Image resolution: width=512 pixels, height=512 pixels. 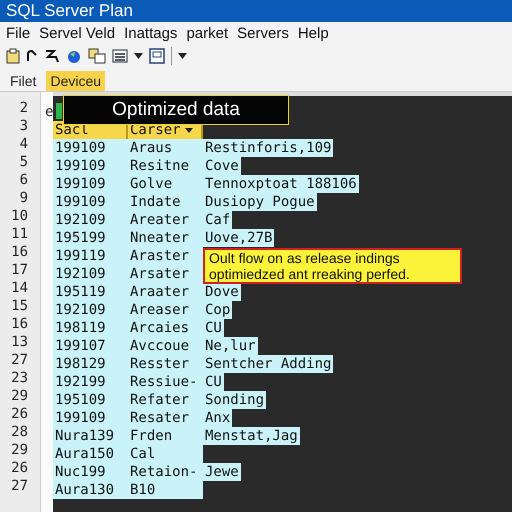 What do you see at coordinates (90, 382) in the screenshot?
I see `table-cell: 192199` at bounding box center [90, 382].